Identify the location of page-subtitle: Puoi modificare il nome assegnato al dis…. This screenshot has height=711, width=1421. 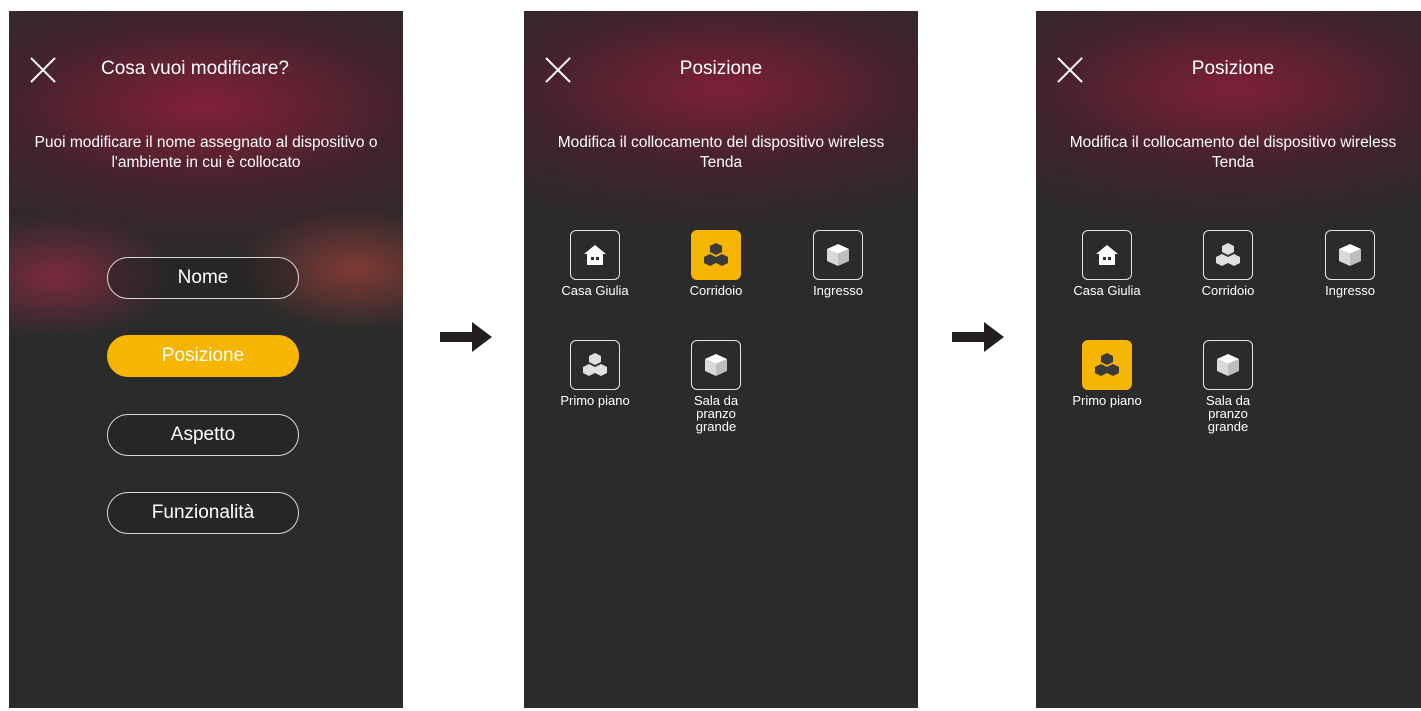
(206, 152).